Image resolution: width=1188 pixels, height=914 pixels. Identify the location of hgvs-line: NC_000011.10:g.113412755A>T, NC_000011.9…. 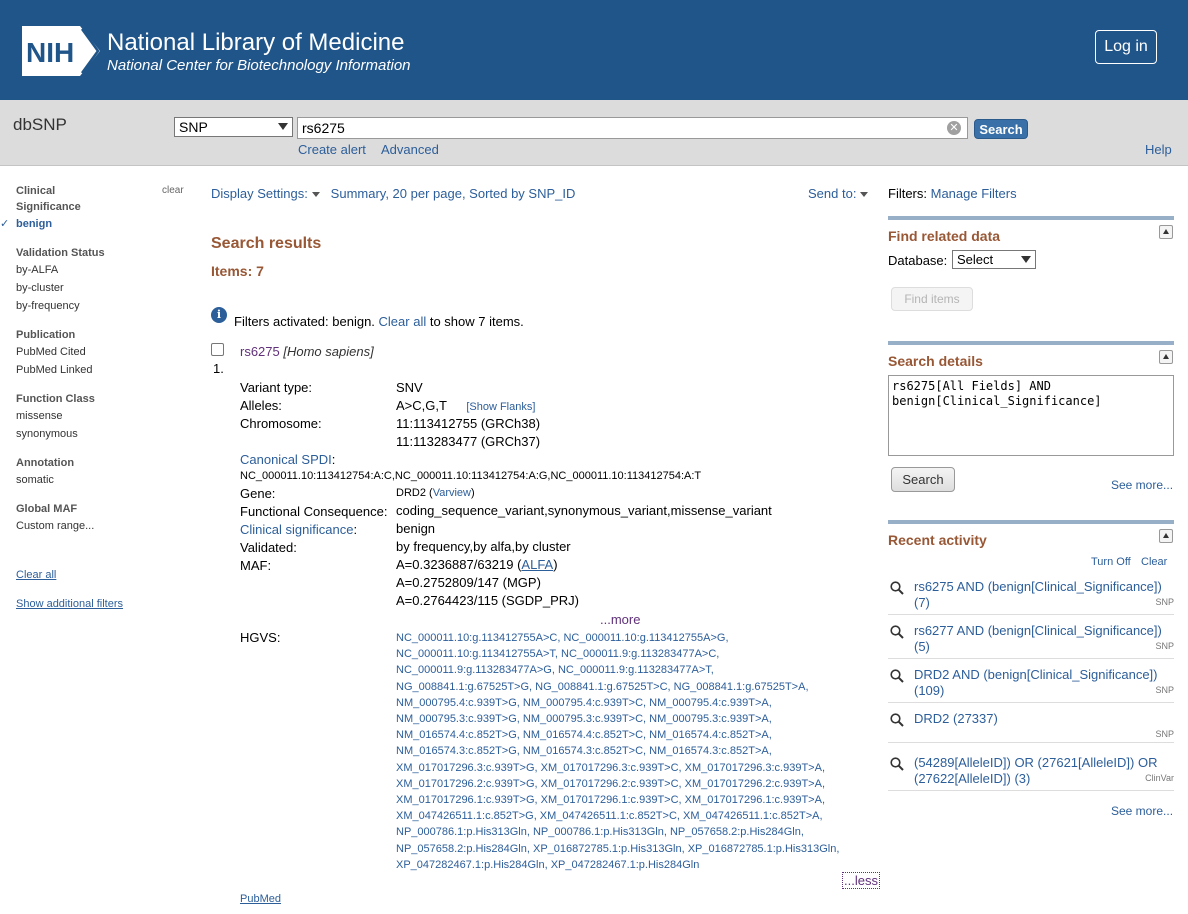
(631, 654).